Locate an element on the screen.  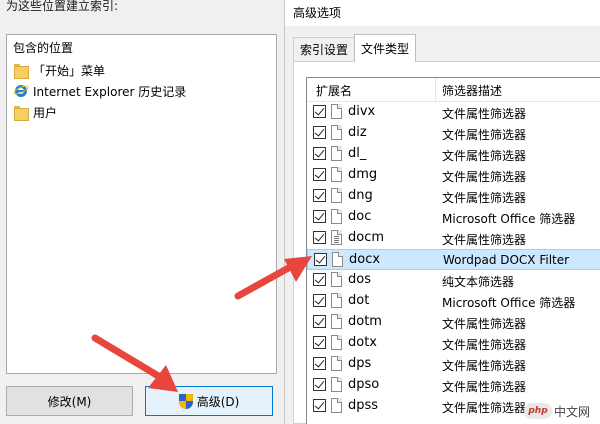
table-row: dot Microsoft Office 筛选器 is located at coordinates (453, 301).